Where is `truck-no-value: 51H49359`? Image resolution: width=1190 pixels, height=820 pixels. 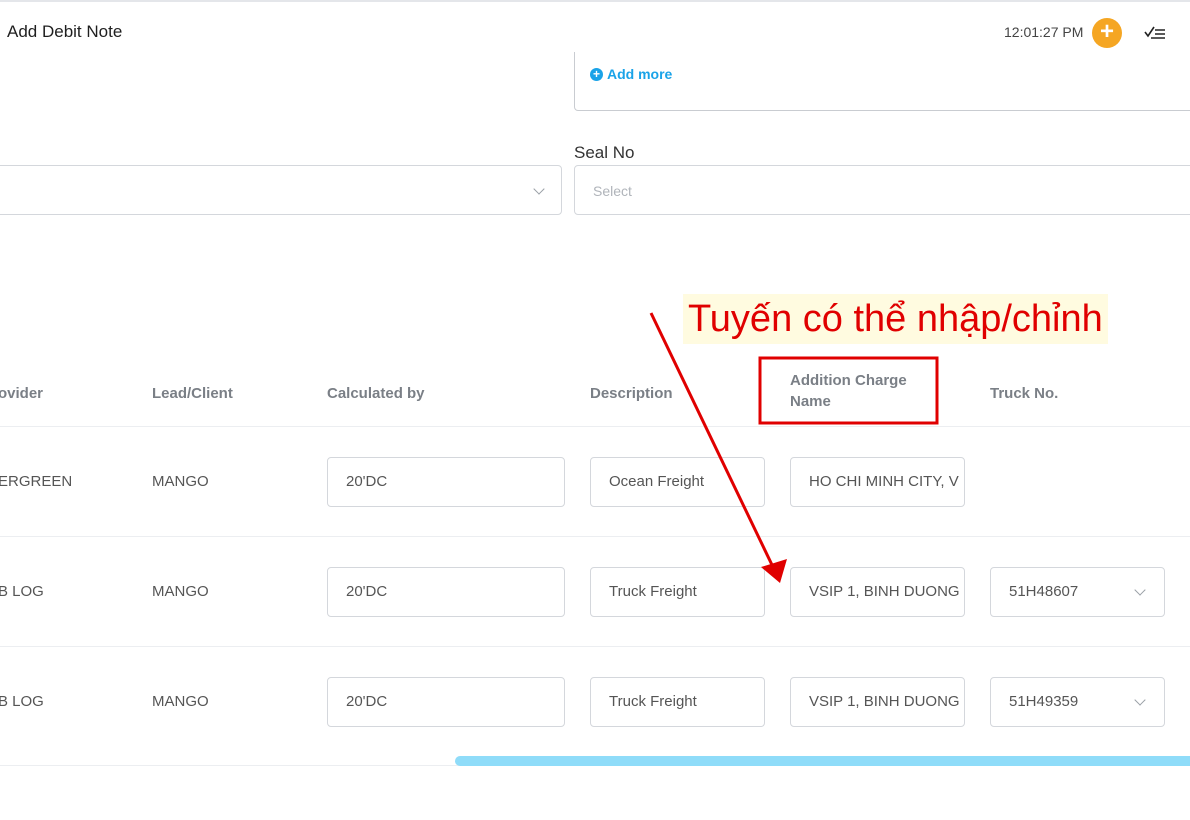
truck-no-value: 51H49359 is located at coordinates (1044, 701).